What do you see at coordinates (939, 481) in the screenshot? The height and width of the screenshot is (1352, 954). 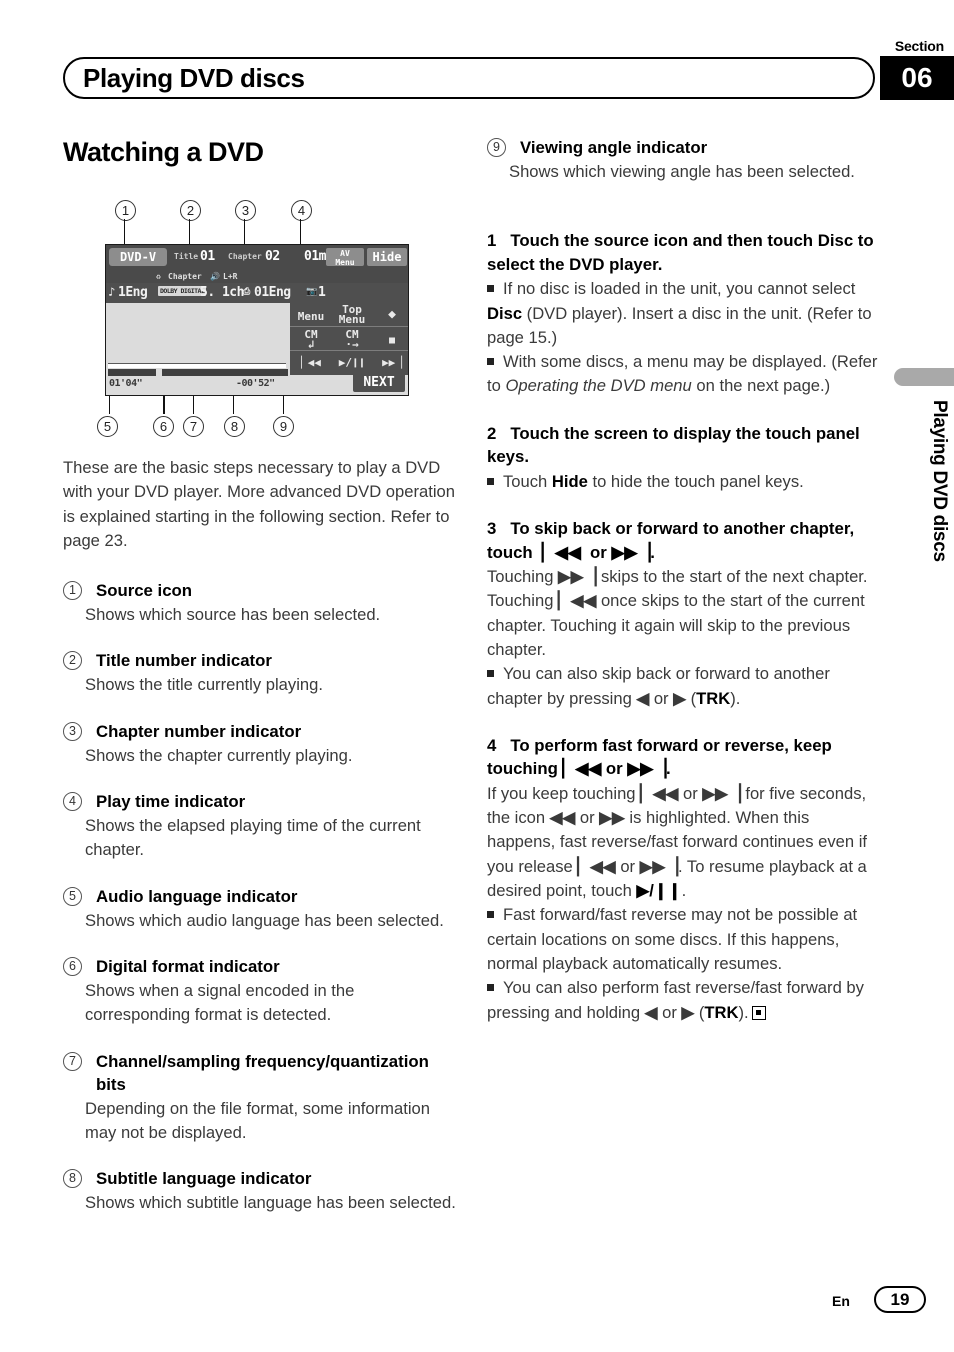 I see `side-tab-label: Playing DVD discs` at bounding box center [939, 481].